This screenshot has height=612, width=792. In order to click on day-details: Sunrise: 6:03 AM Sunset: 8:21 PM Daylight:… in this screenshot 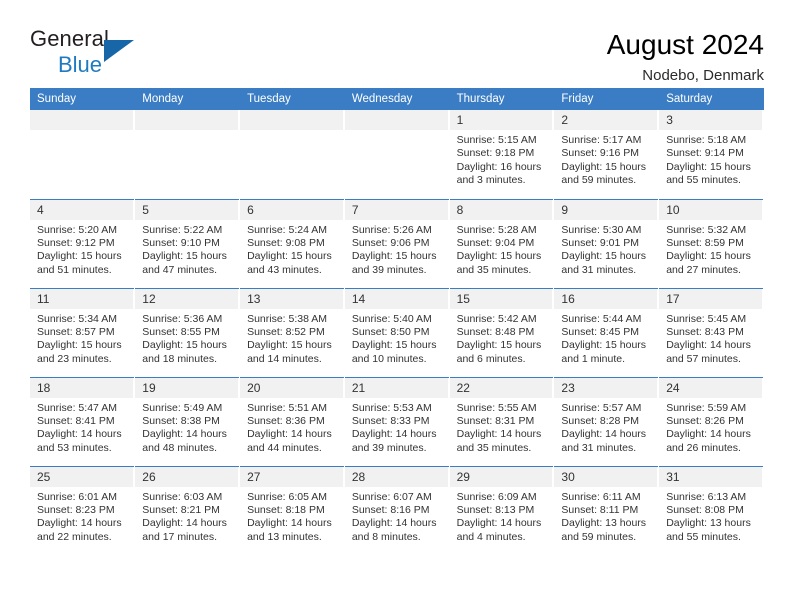, I will do `click(187, 516)`.